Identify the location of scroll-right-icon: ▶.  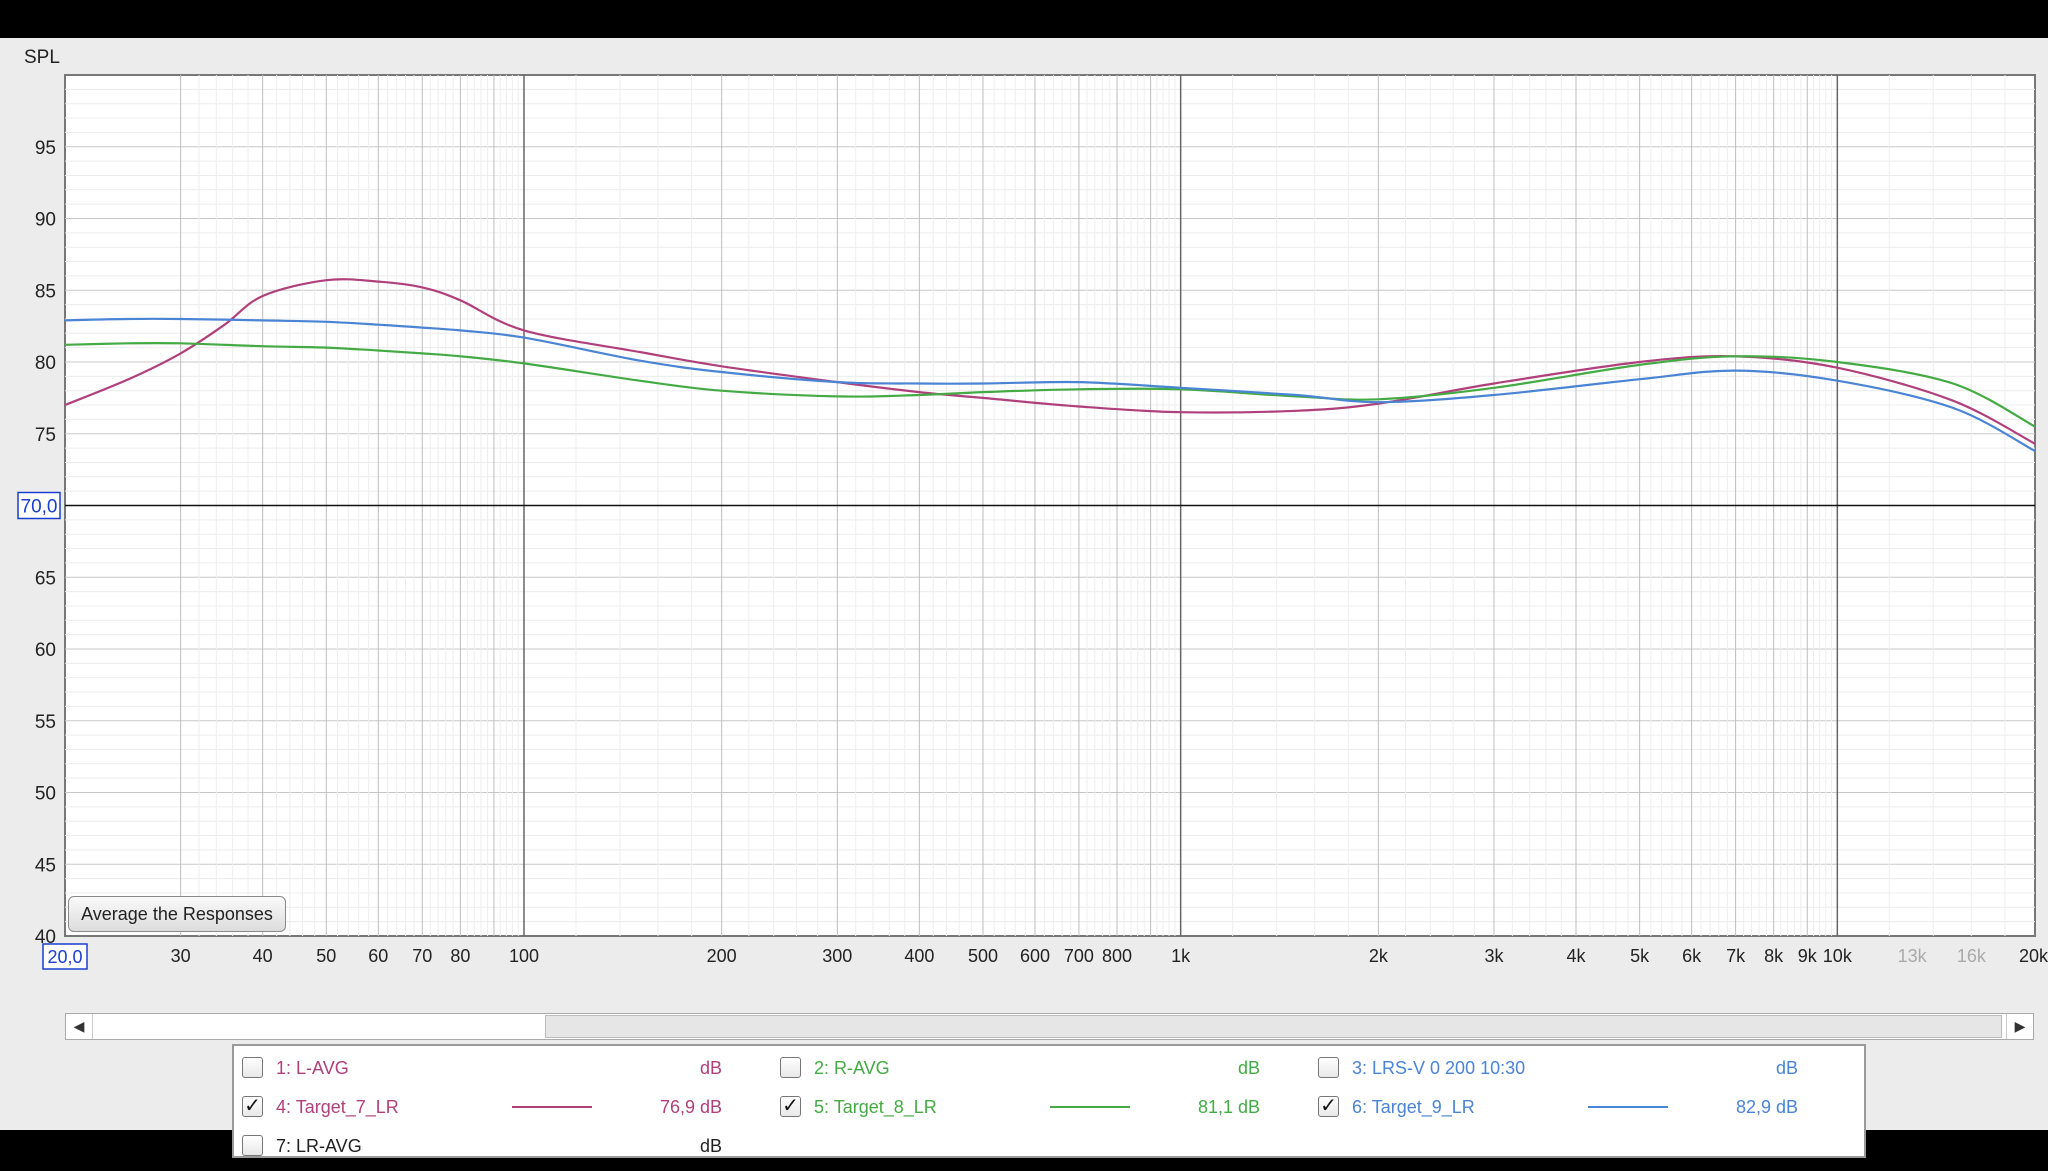
(2019, 1026).